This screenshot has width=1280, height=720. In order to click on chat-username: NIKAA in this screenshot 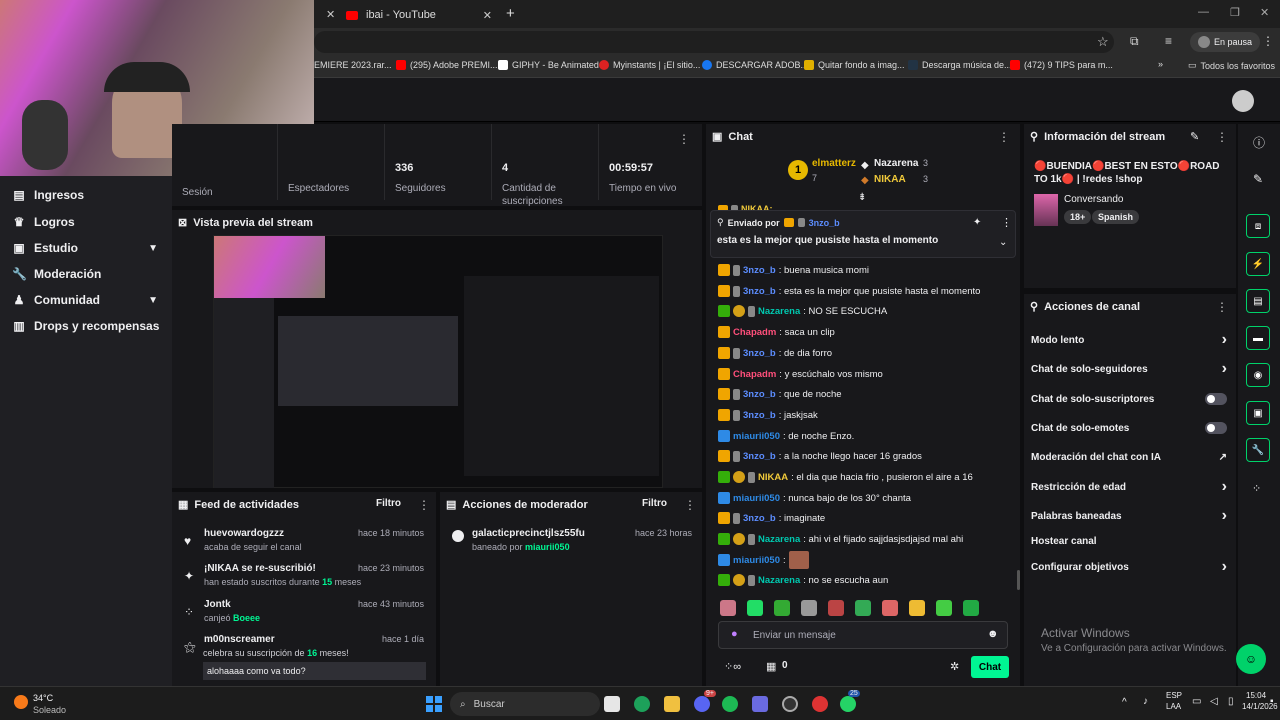, I will do `click(773, 477)`.